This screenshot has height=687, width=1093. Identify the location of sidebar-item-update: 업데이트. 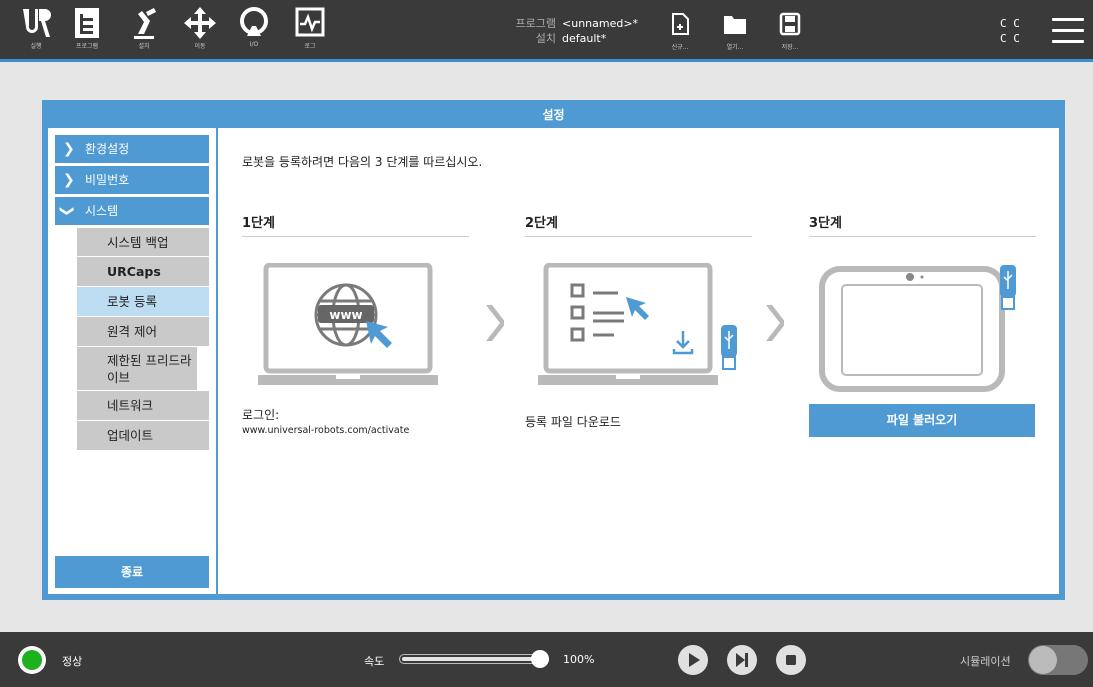
(143, 436).